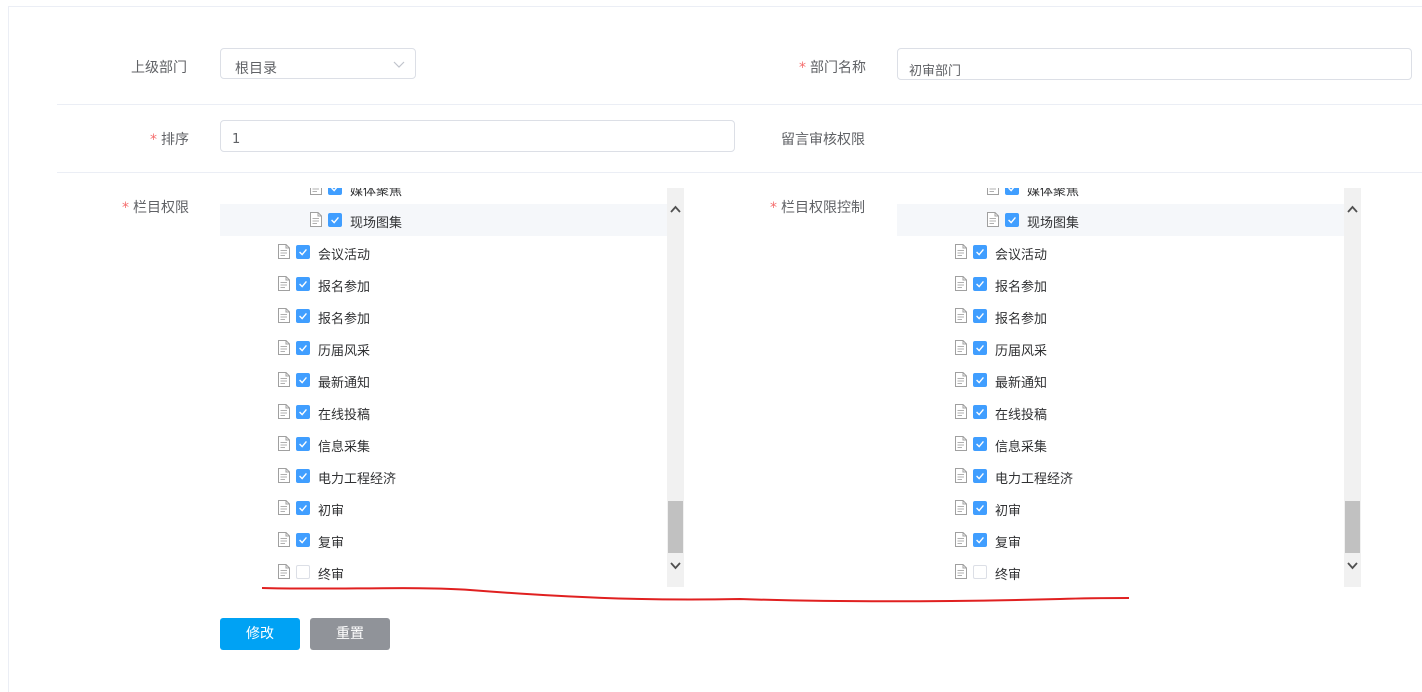  Describe the element at coordinates (477, 136) in the screenshot. I see `order-input: 1` at that location.